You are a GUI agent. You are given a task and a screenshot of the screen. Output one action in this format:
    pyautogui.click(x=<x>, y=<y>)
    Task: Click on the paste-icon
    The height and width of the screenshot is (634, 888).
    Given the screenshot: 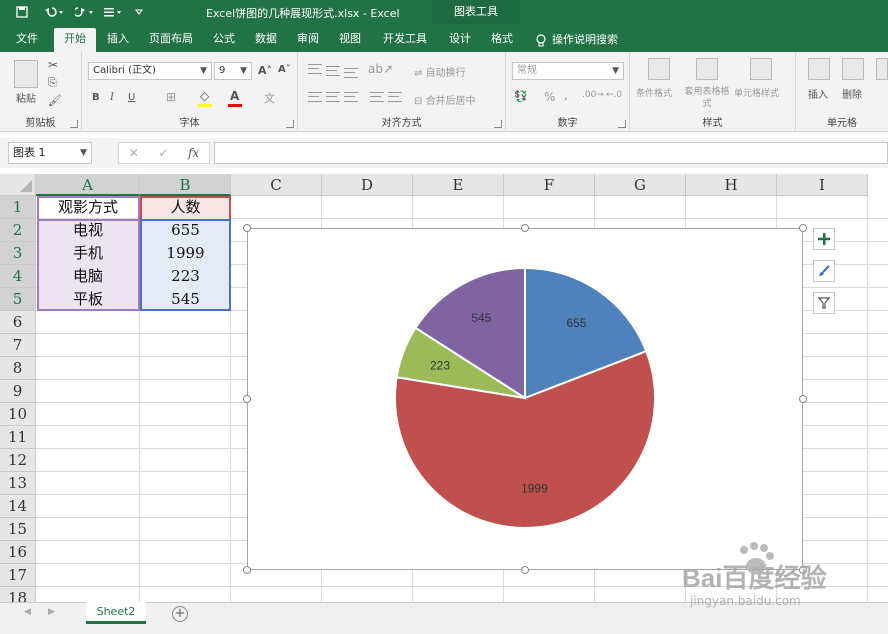 What is the action you would take?
    pyautogui.click(x=26, y=74)
    